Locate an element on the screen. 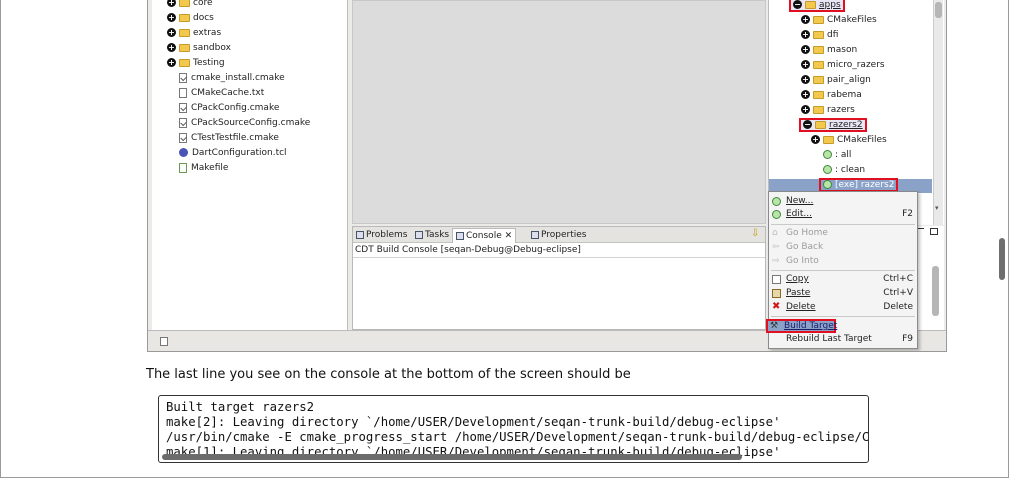 The width and height of the screenshot is (1009, 478). properties-icon is located at coordinates (535, 234).